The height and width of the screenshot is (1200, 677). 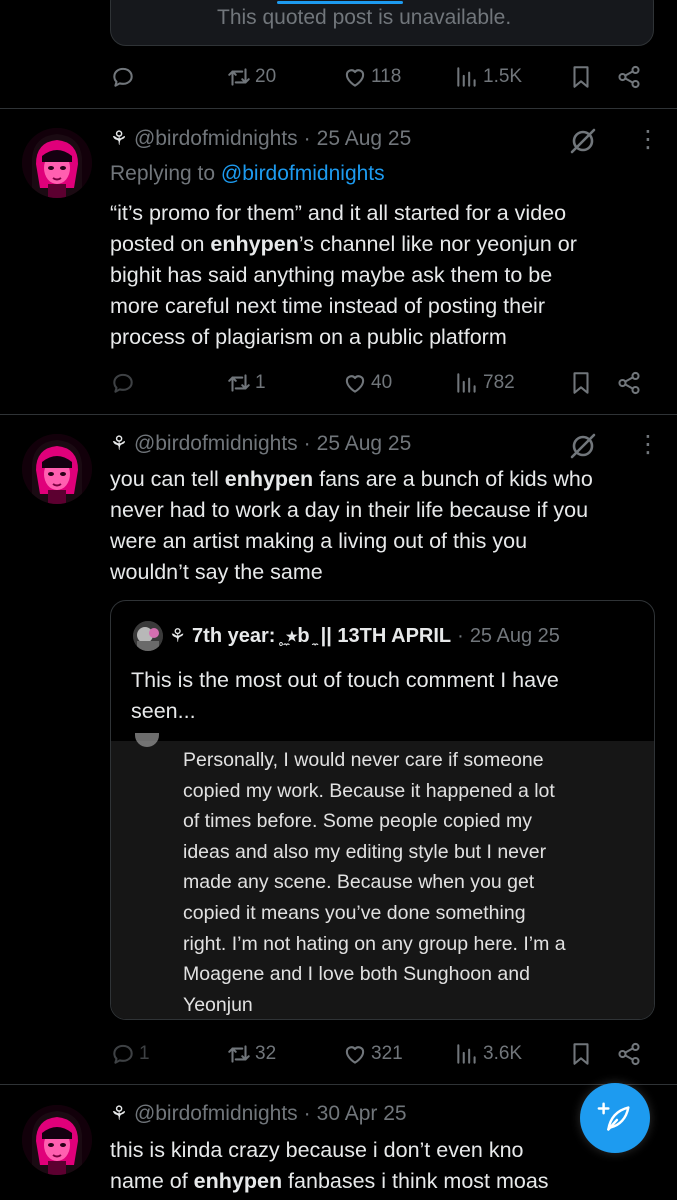 I want to click on views-button: 782, so click(x=484, y=383).